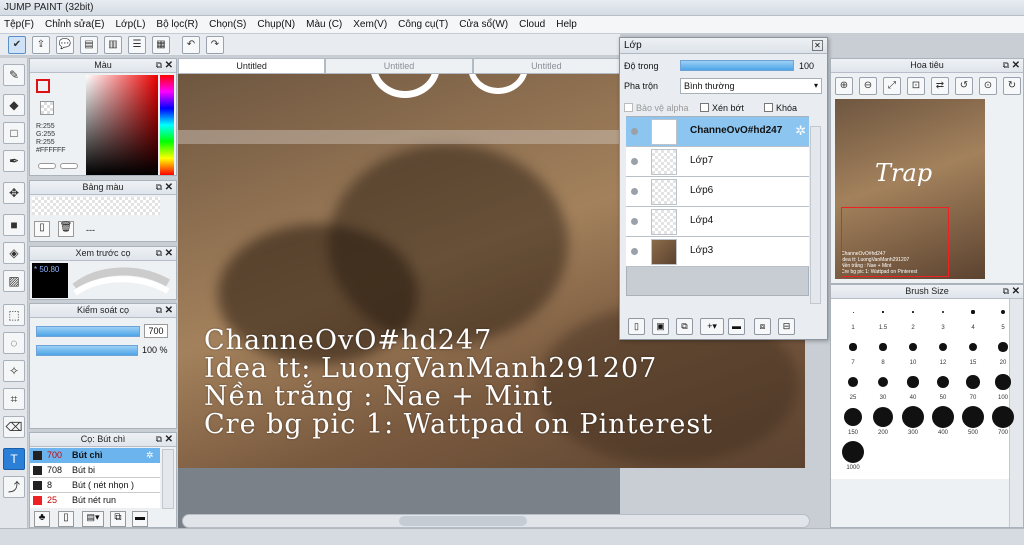  What do you see at coordinates (95, 485) in the screenshot?
I see `brush-item-sharp-pen: 8 Bút ( nét nhọn )` at bounding box center [95, 485].